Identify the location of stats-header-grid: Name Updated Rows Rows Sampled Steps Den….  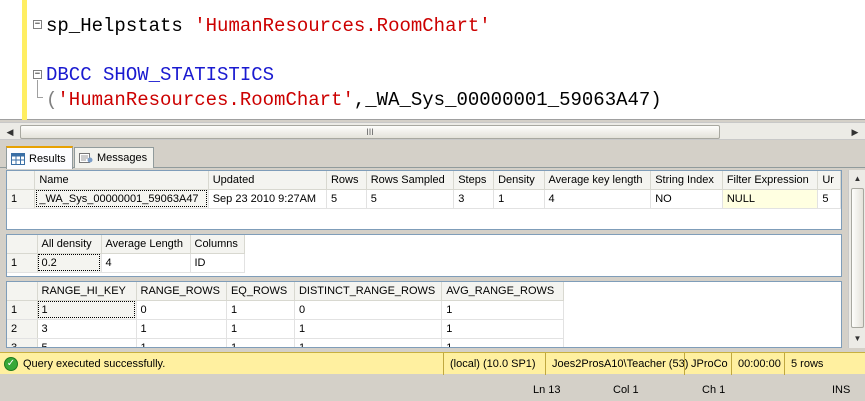
(424, 200).